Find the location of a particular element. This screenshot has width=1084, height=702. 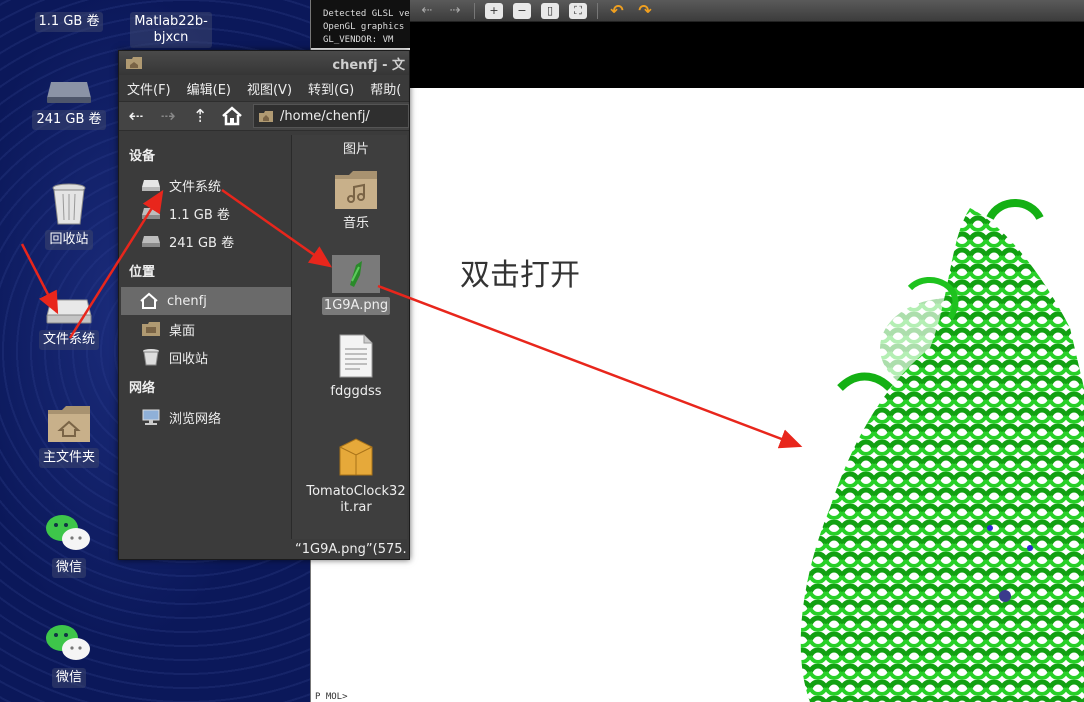

desktop-icon-trash: 回收站 is located at coordinates (69, 216).